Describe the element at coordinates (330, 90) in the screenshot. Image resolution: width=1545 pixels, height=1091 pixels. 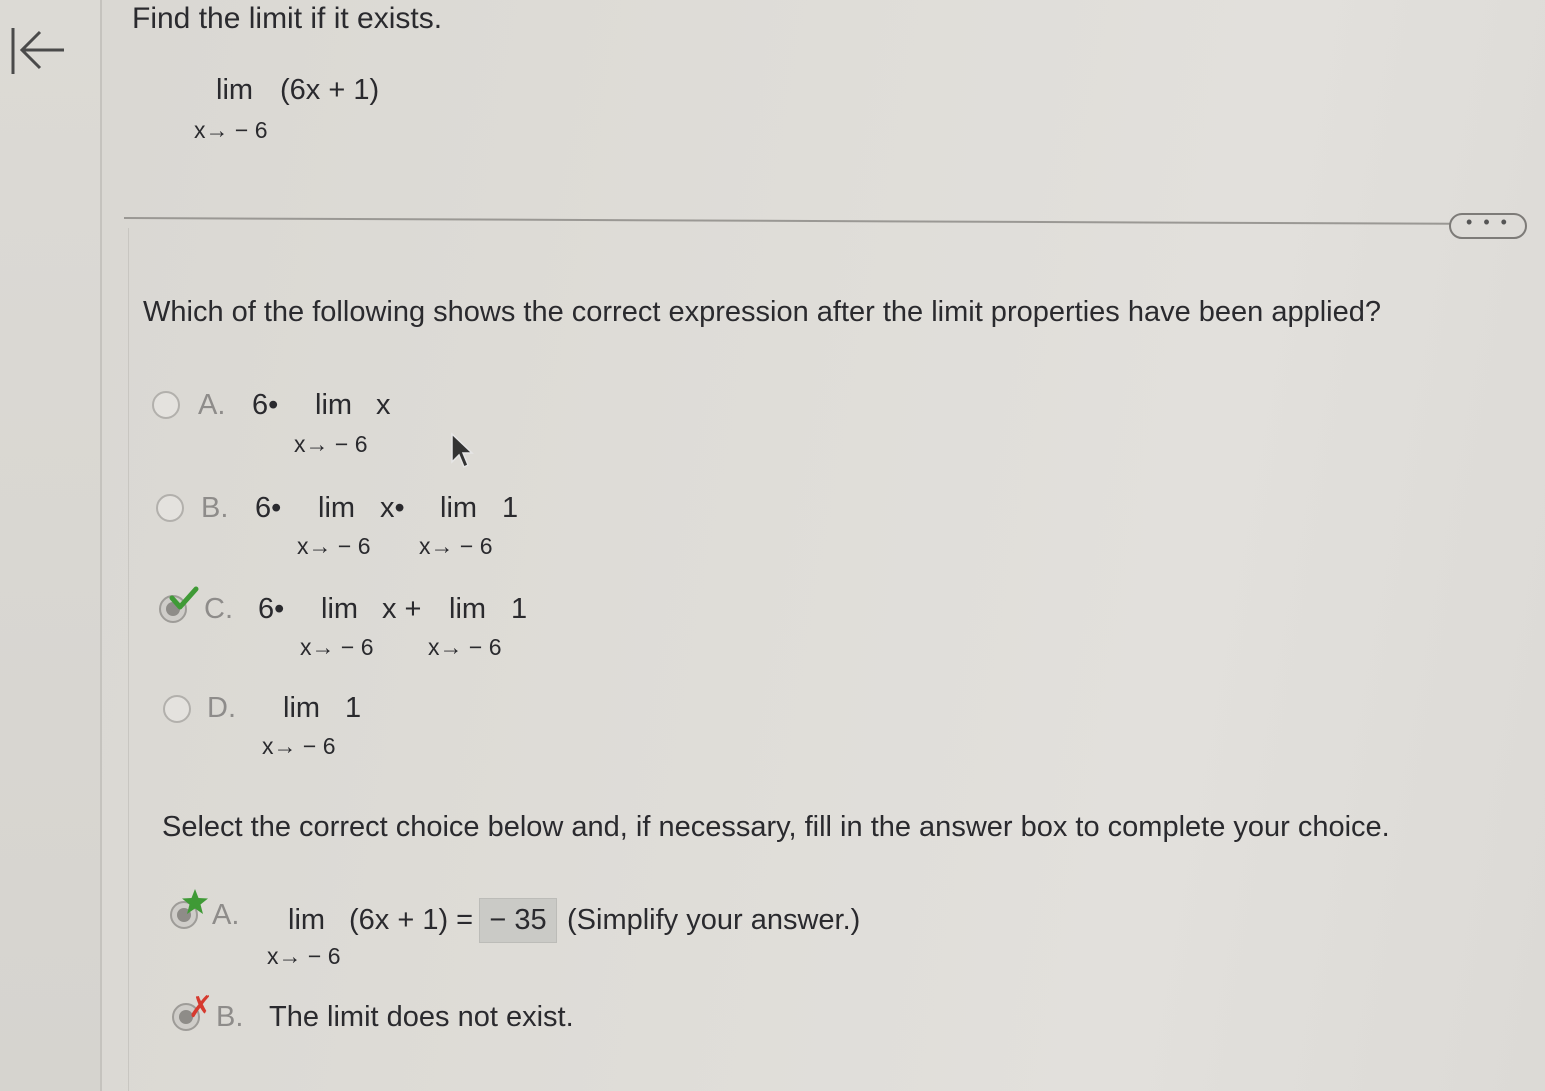
I see `limit-expression: (6x + 1)` at that location.